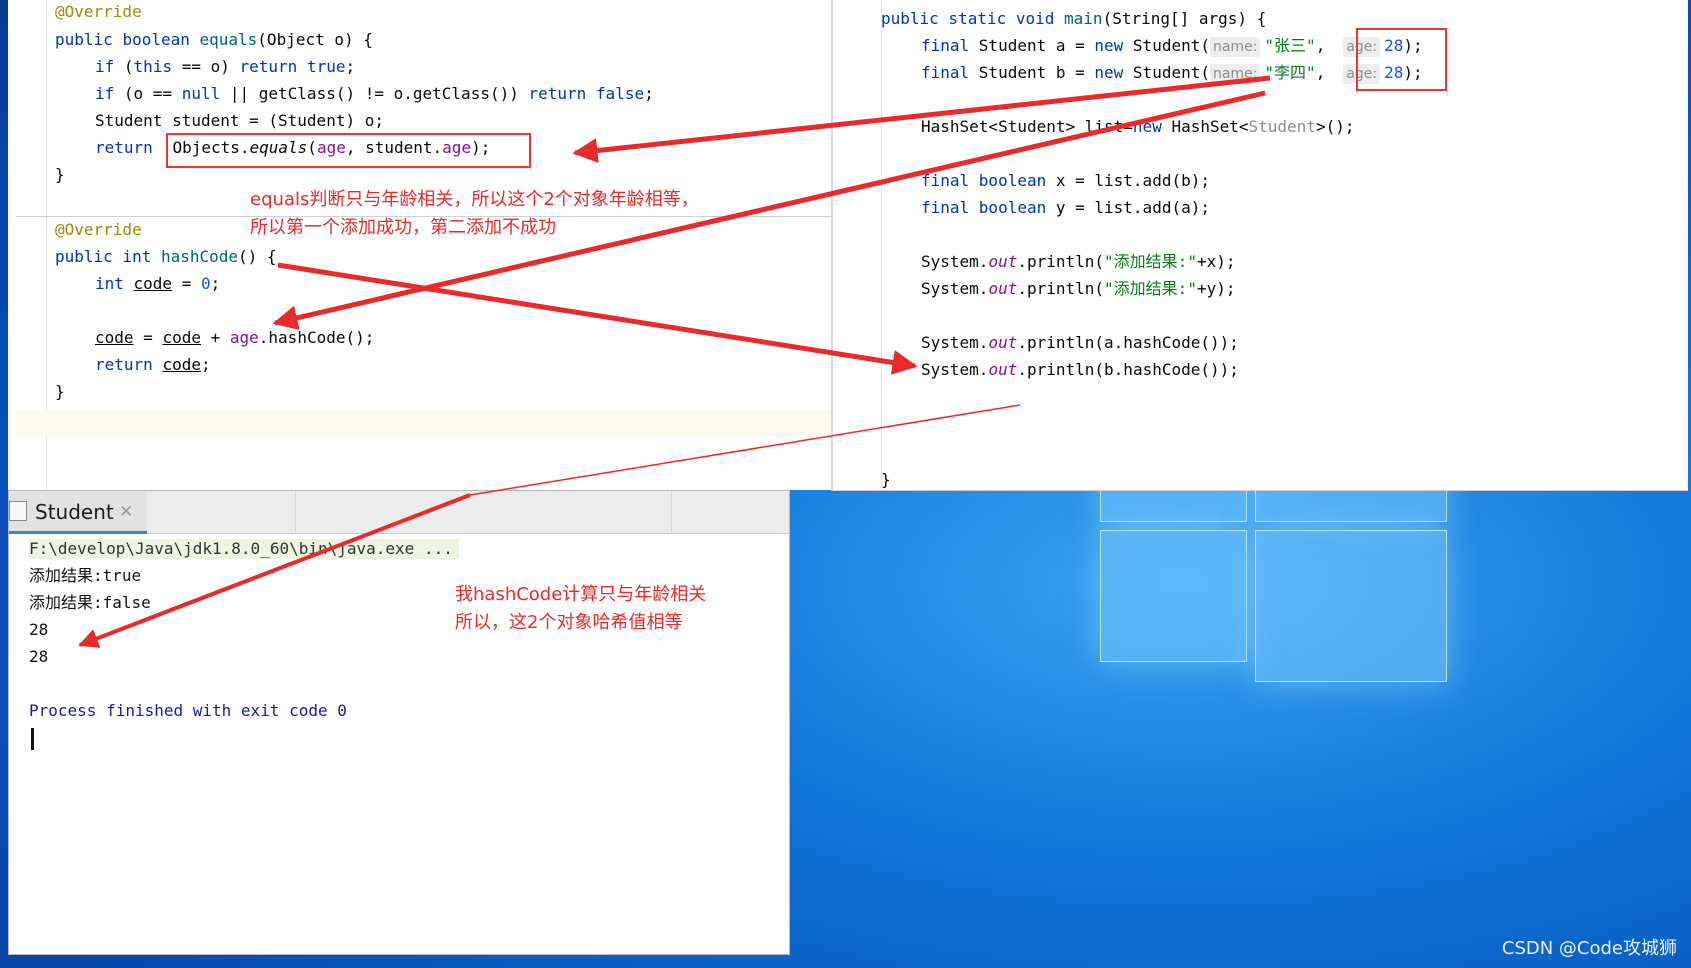 The height and width of the screenshot is (968, 1691). I want to click on code-line: System.out.println("添加结果:"+x);, so click(1078, 262).